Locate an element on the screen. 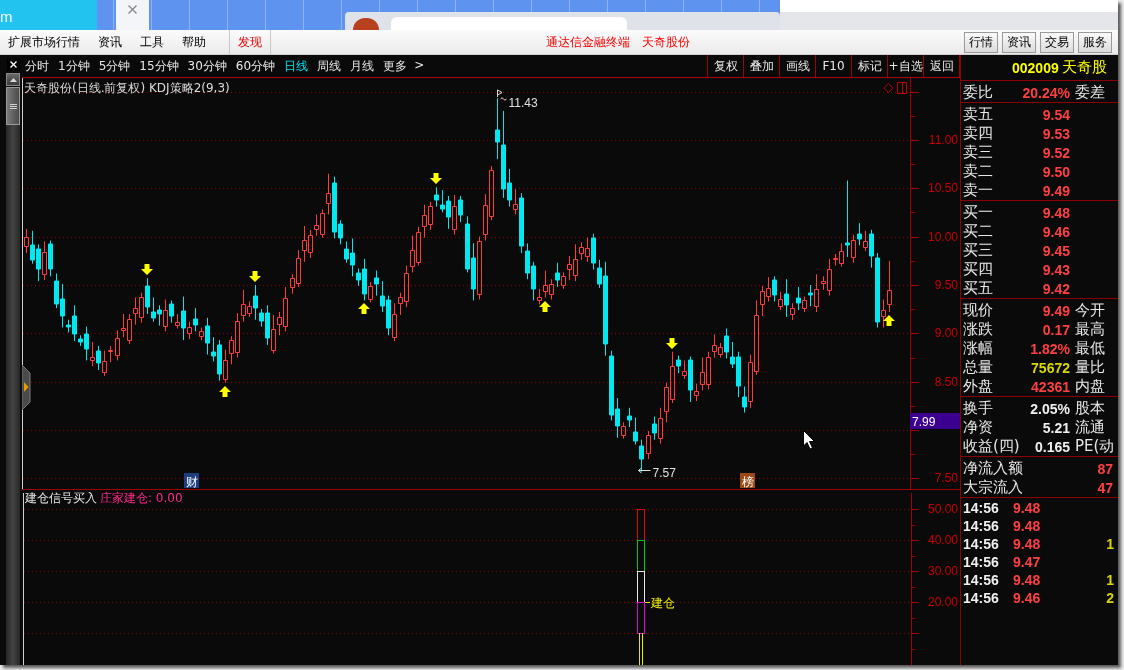 This screenshot has height=670, width=1124. field-value: 9.42 is located at coordinates (1056, 288).